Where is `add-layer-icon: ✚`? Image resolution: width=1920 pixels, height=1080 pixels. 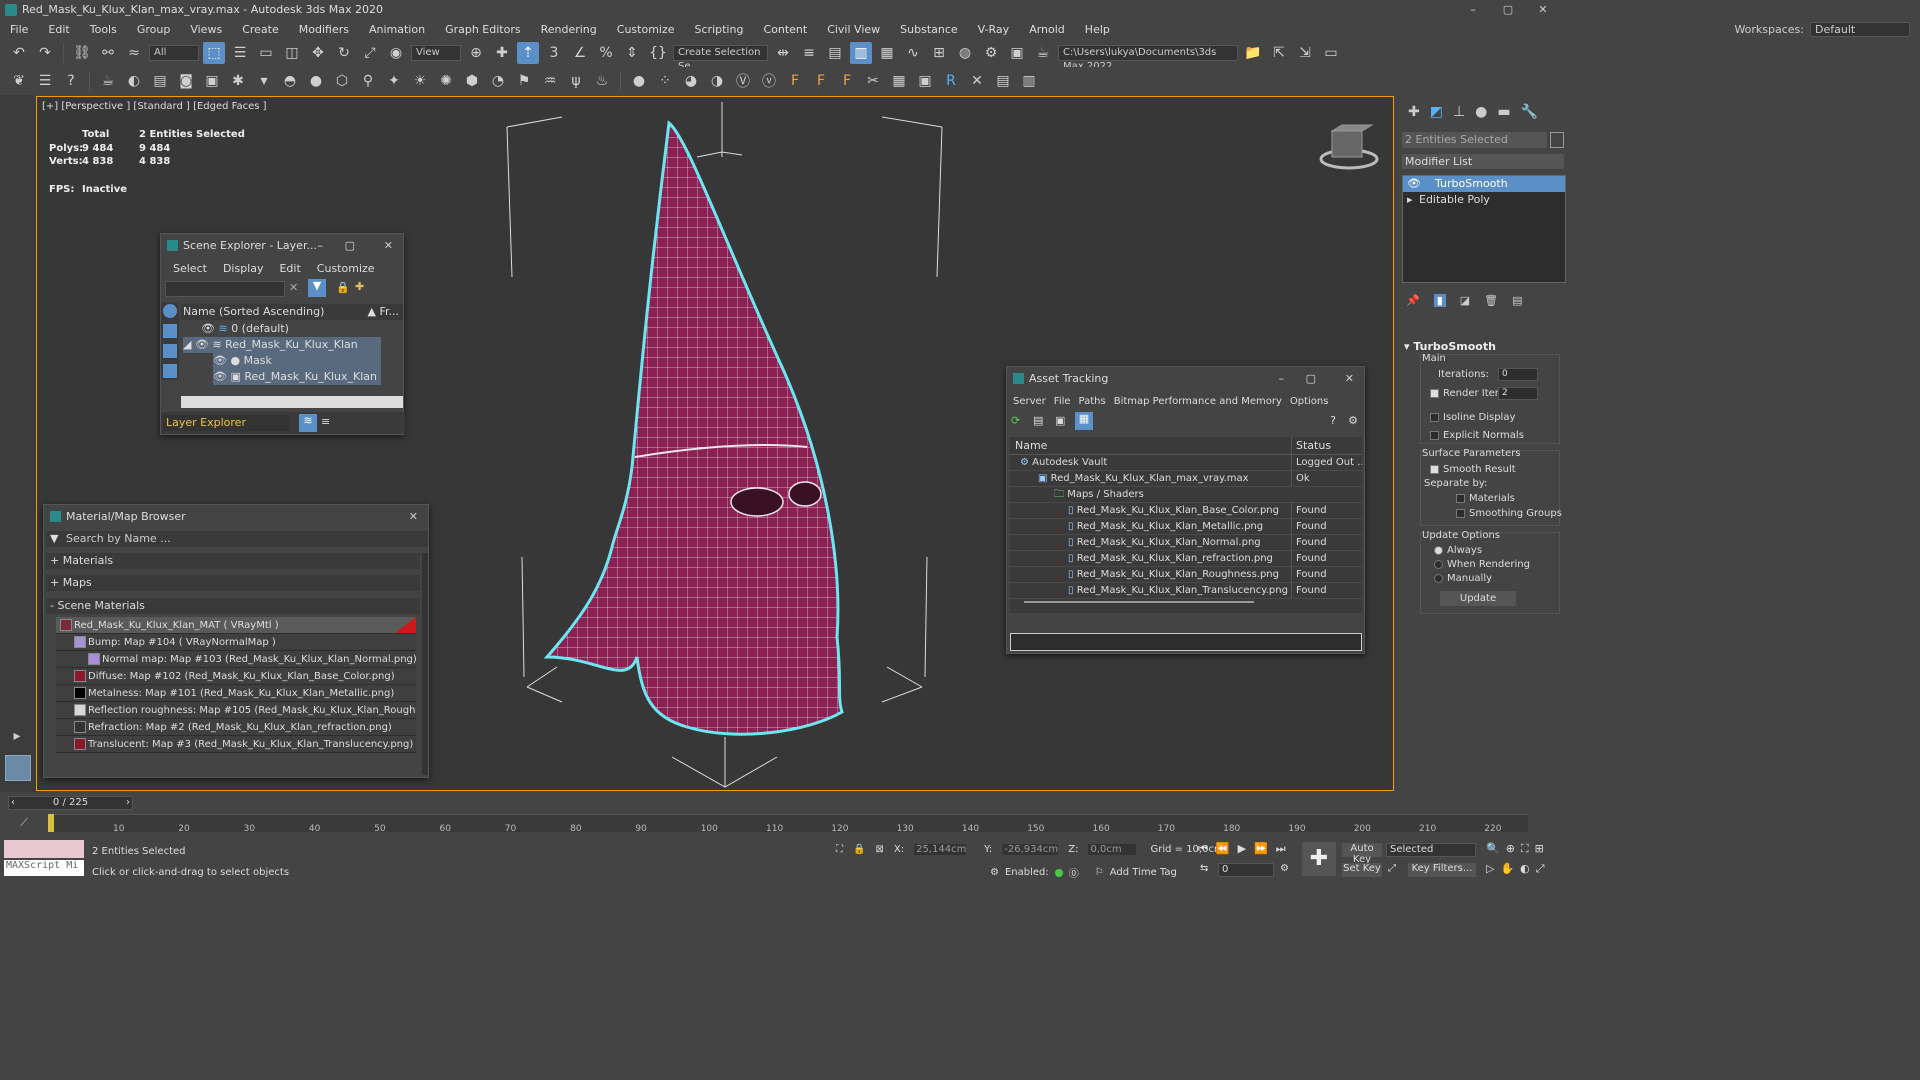 add-layer-icon: ✚ is located at coordinates (359, 286).